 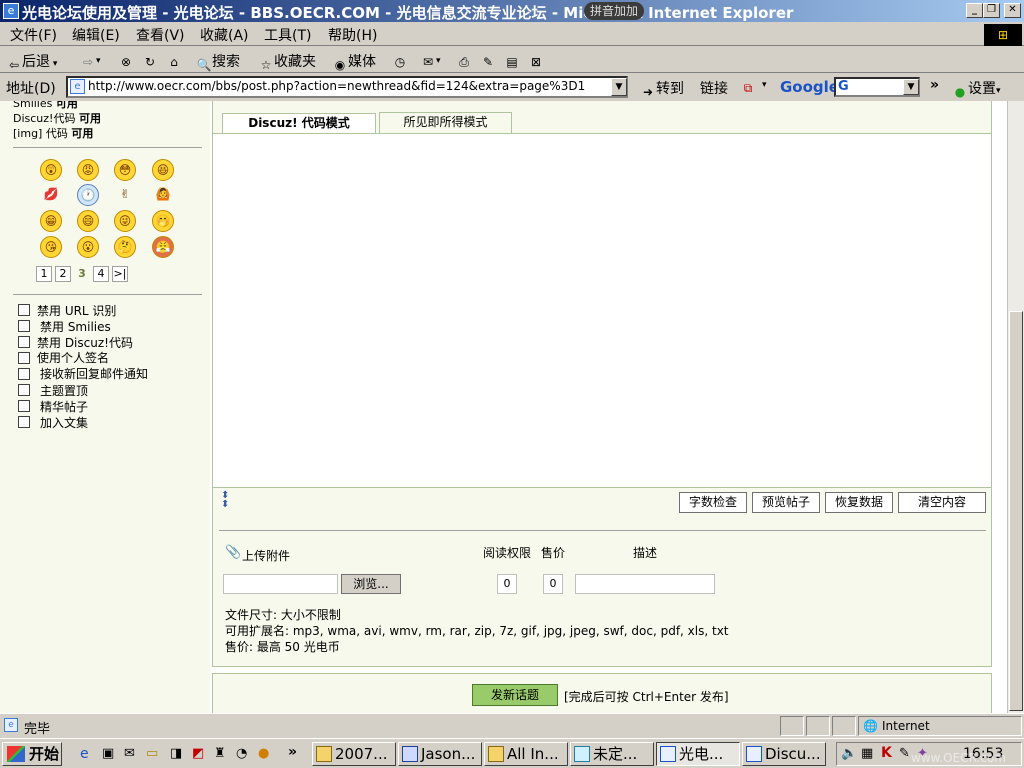 I want to click on tab-wysiwyg-mode: 所见即所得模式, so click(x=445, y=122).